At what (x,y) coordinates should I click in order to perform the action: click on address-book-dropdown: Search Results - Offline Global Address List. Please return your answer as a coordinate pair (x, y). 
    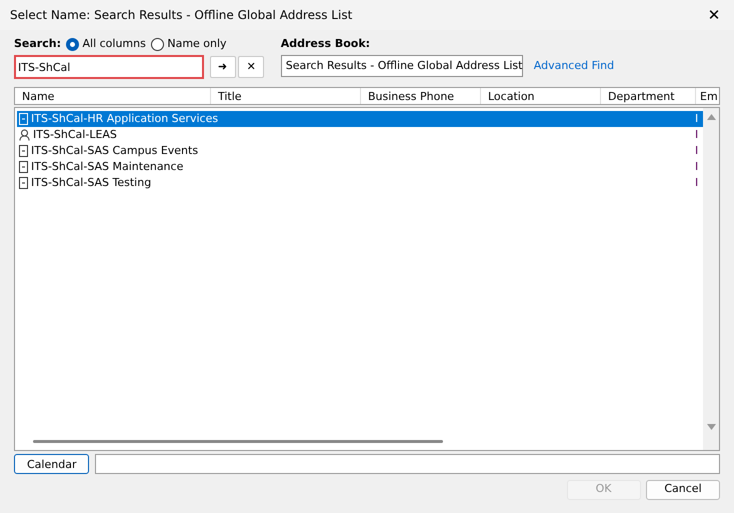
    Looking at the image, I should click on (401, 66).